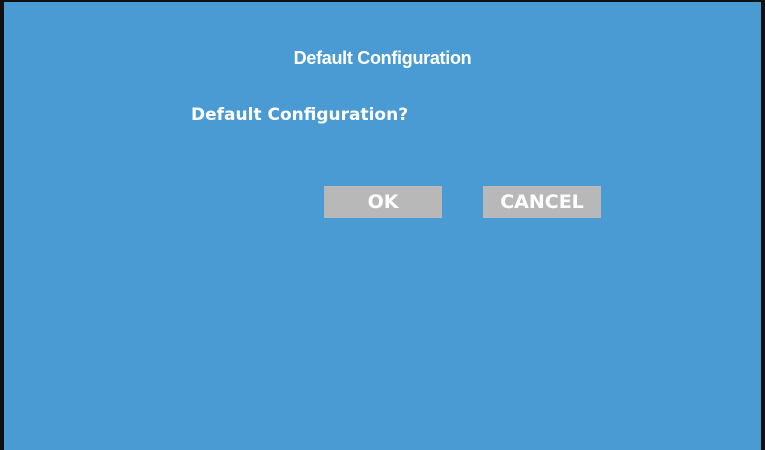 The image size is (765, 450). I want to click on ok-button: OK, so click(383, 202).